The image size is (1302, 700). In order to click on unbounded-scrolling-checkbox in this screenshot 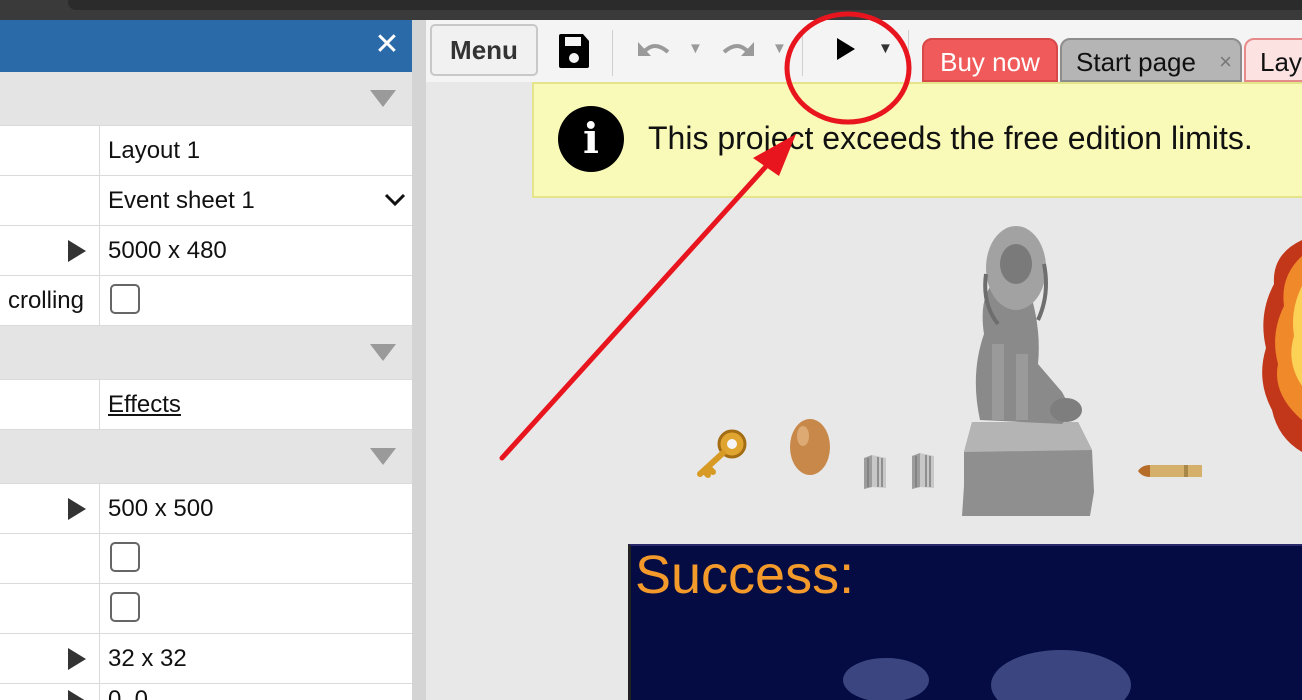, I will do `click(125, 299)`.